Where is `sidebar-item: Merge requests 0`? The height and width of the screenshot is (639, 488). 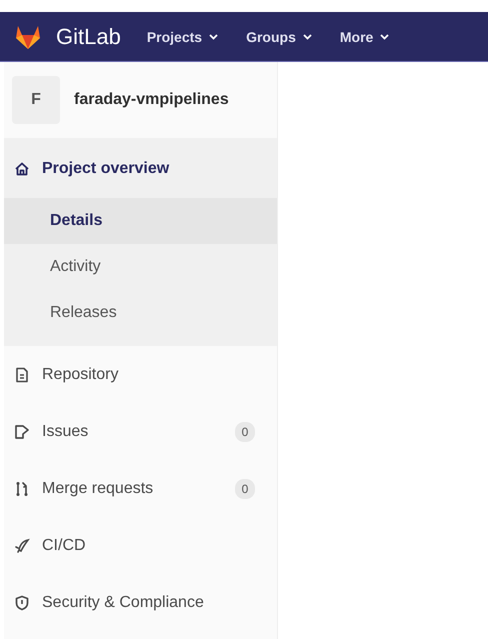
sidebar-item: Merge requests 0 is located at coordinates (140, 488).